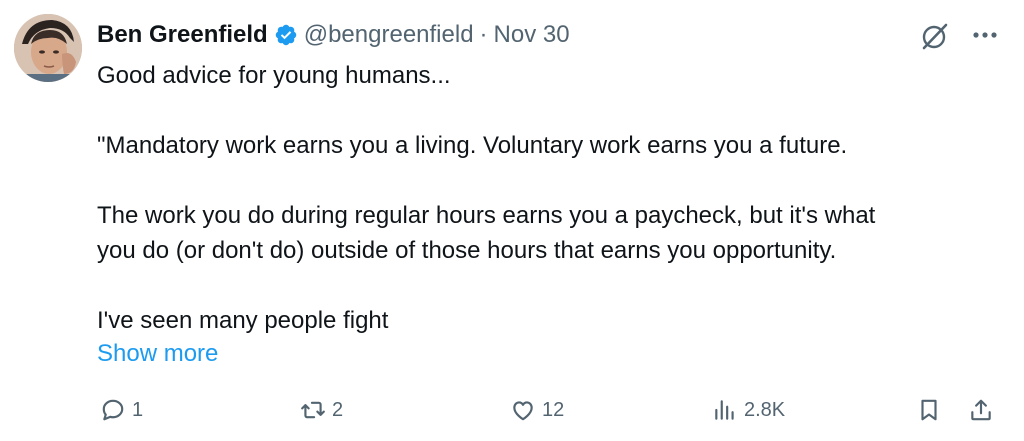 The image size is (1024, 441). Describe the element at coordinates (338, 409) in the screenshot. I see `repost-count: 2` at that location.